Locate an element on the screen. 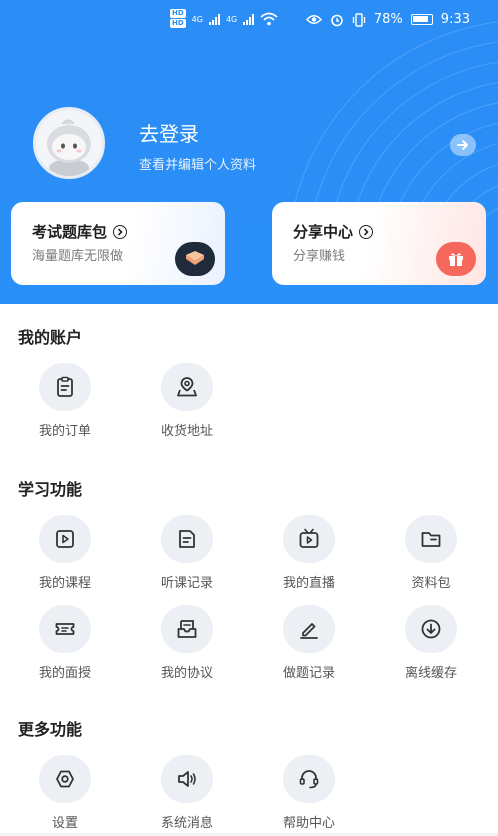 Image resolution: width=498 pixels, height=836 pixels. item-label: 系统消息 is located at coordinates (186, 823).